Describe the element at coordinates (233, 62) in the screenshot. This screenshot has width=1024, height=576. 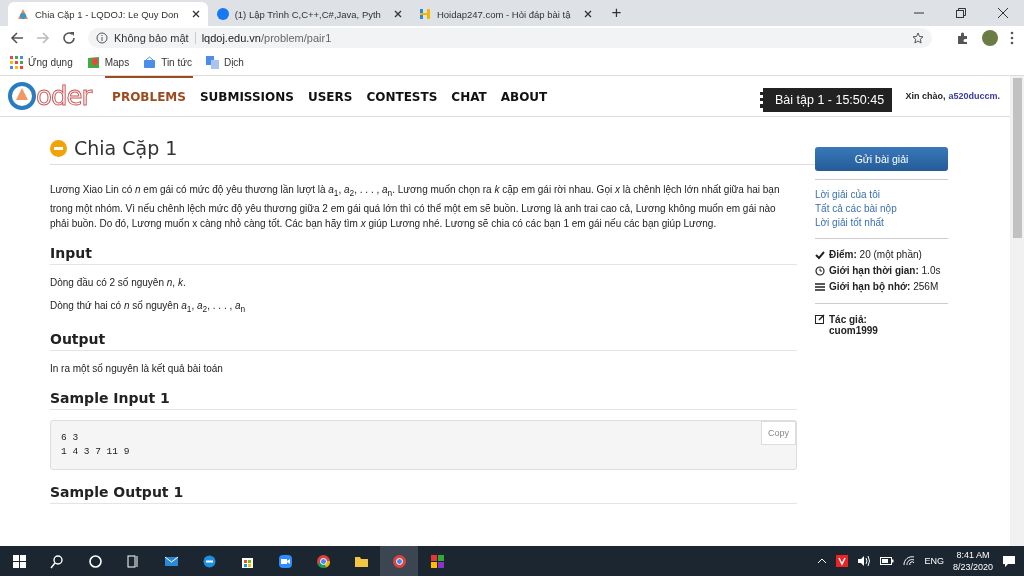
I see `bookmark-label: Dịch` at that location.